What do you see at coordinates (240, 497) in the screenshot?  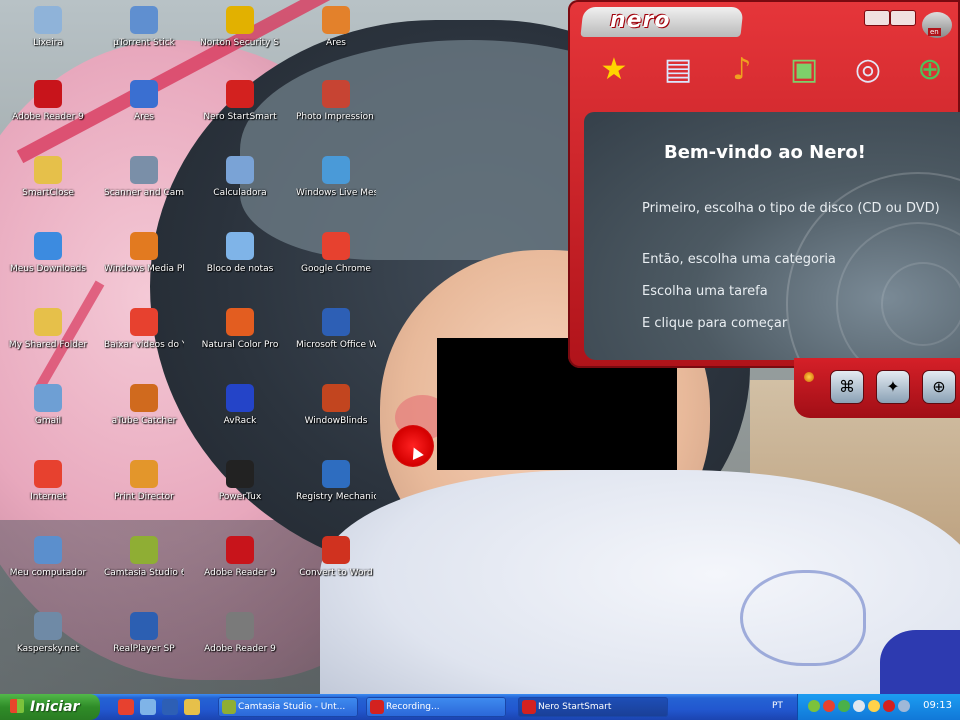 I see `desktop-icon-label: PowerTux` at bounding box center [240, 497].